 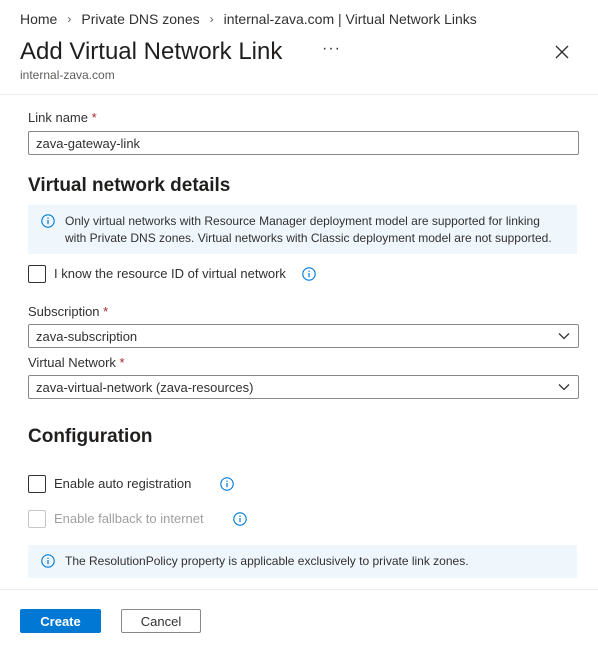 I want to click on subscription-label: Subscription *, so click(x=68, y=311).